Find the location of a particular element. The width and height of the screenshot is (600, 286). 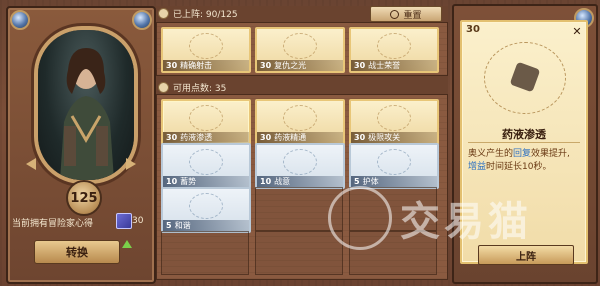

skill-card: 30 极限攻关 is located at coordinates (394, 122).